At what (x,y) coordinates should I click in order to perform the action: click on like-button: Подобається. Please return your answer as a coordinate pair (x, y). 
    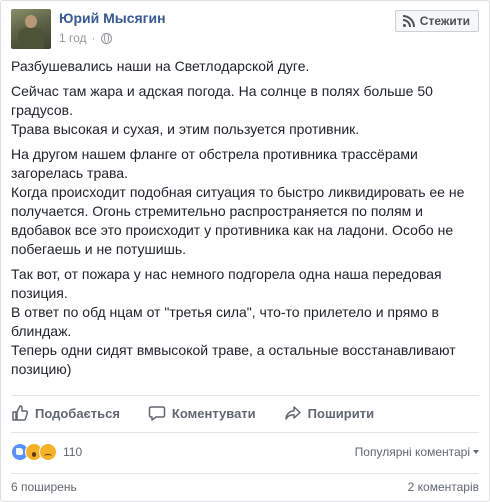
    Looking at the image, I should click on (65, 413).